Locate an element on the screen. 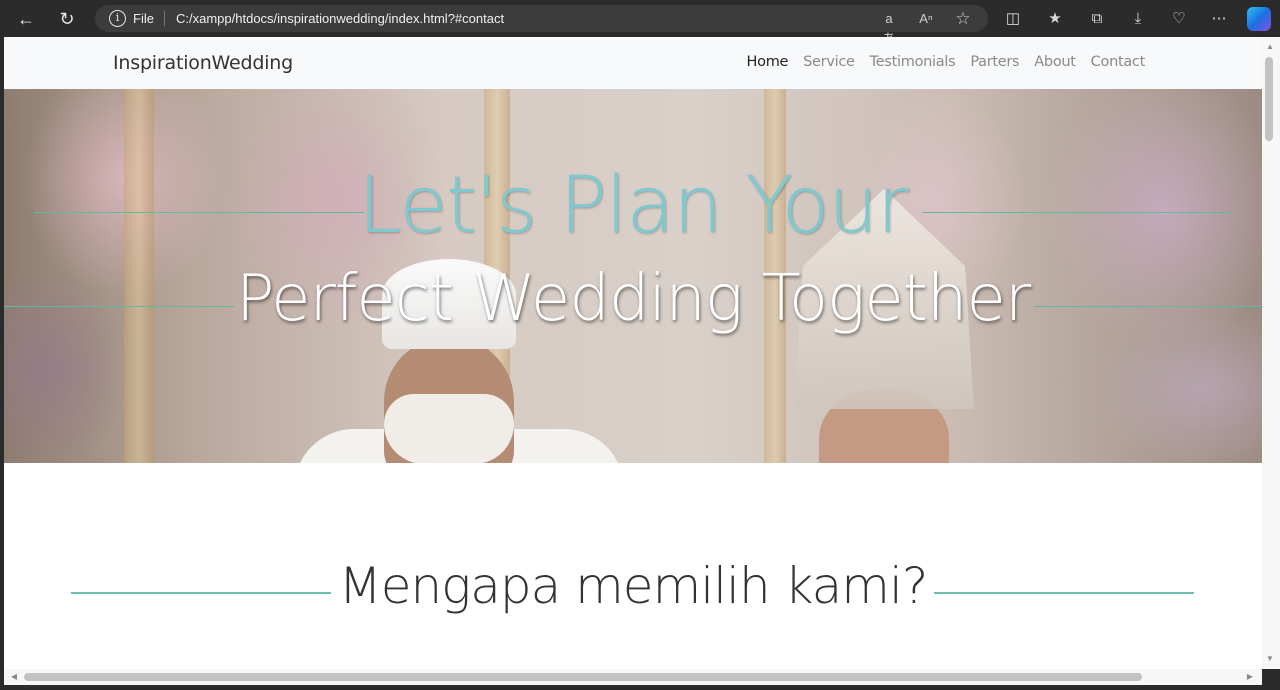 This screenshot has height=690, width=1280. browser-essentials-icon: ♡ is located at coordinates (1179, 19).